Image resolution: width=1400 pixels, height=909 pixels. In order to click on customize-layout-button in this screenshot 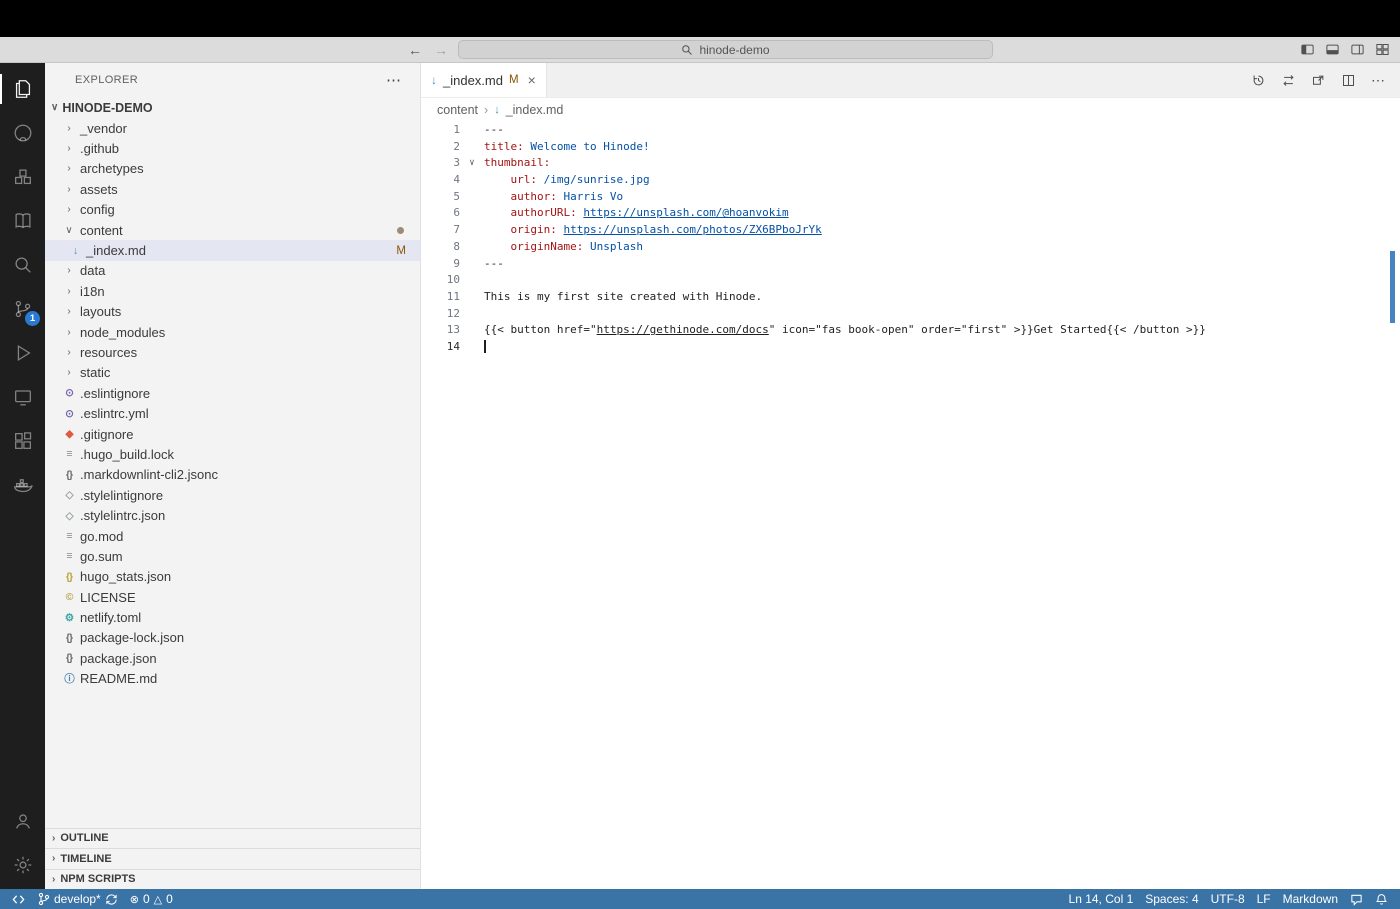, I will do `click(1382, 49)`.